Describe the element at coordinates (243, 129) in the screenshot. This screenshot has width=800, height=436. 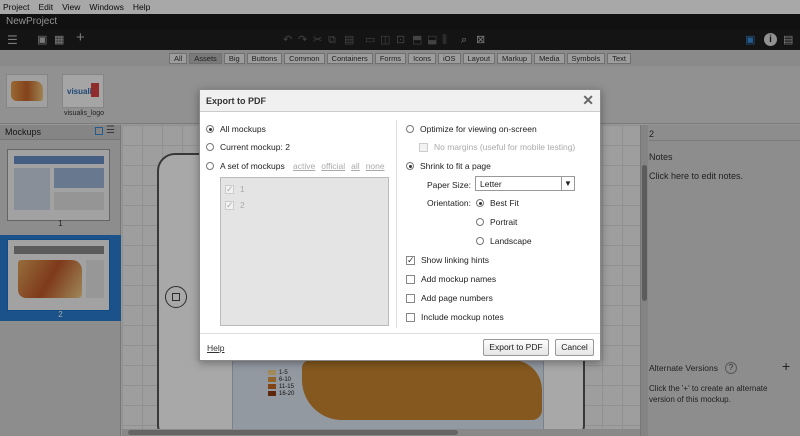
I see `all-mockups-label: All mockups` at that location.